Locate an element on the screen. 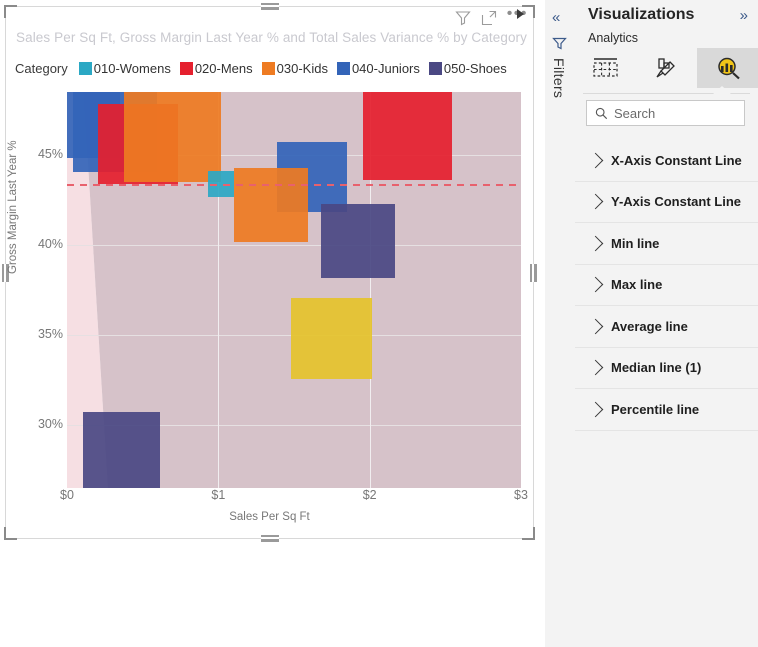 The image size is (758, 647). search-icon is located at coordinates (601, 113).